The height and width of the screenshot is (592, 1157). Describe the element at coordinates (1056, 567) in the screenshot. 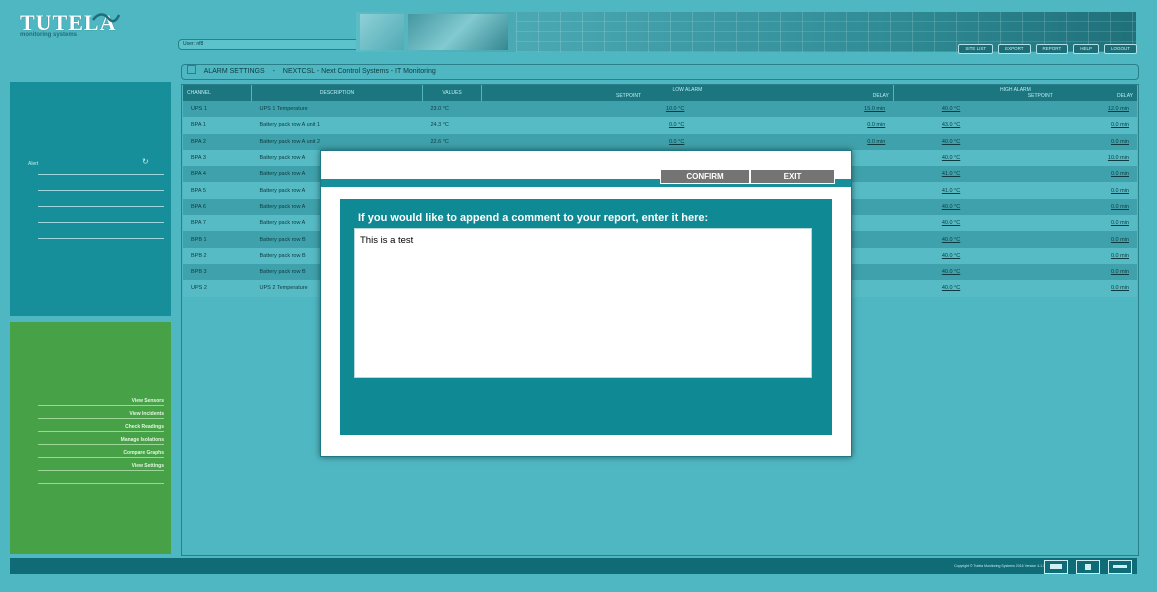

I see `monitor-icon` at that location.